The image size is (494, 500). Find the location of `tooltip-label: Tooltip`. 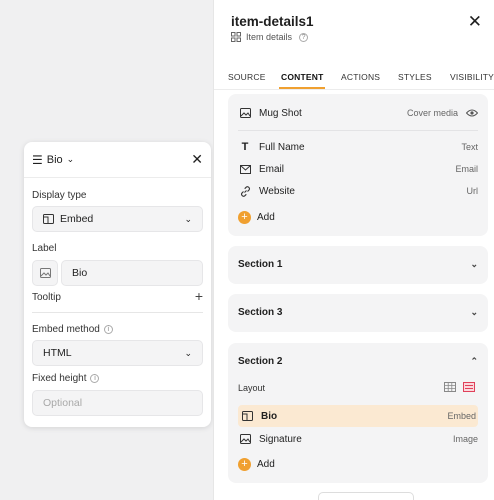

tooltip-label: Tooltip is located at coordinates (46, 297).